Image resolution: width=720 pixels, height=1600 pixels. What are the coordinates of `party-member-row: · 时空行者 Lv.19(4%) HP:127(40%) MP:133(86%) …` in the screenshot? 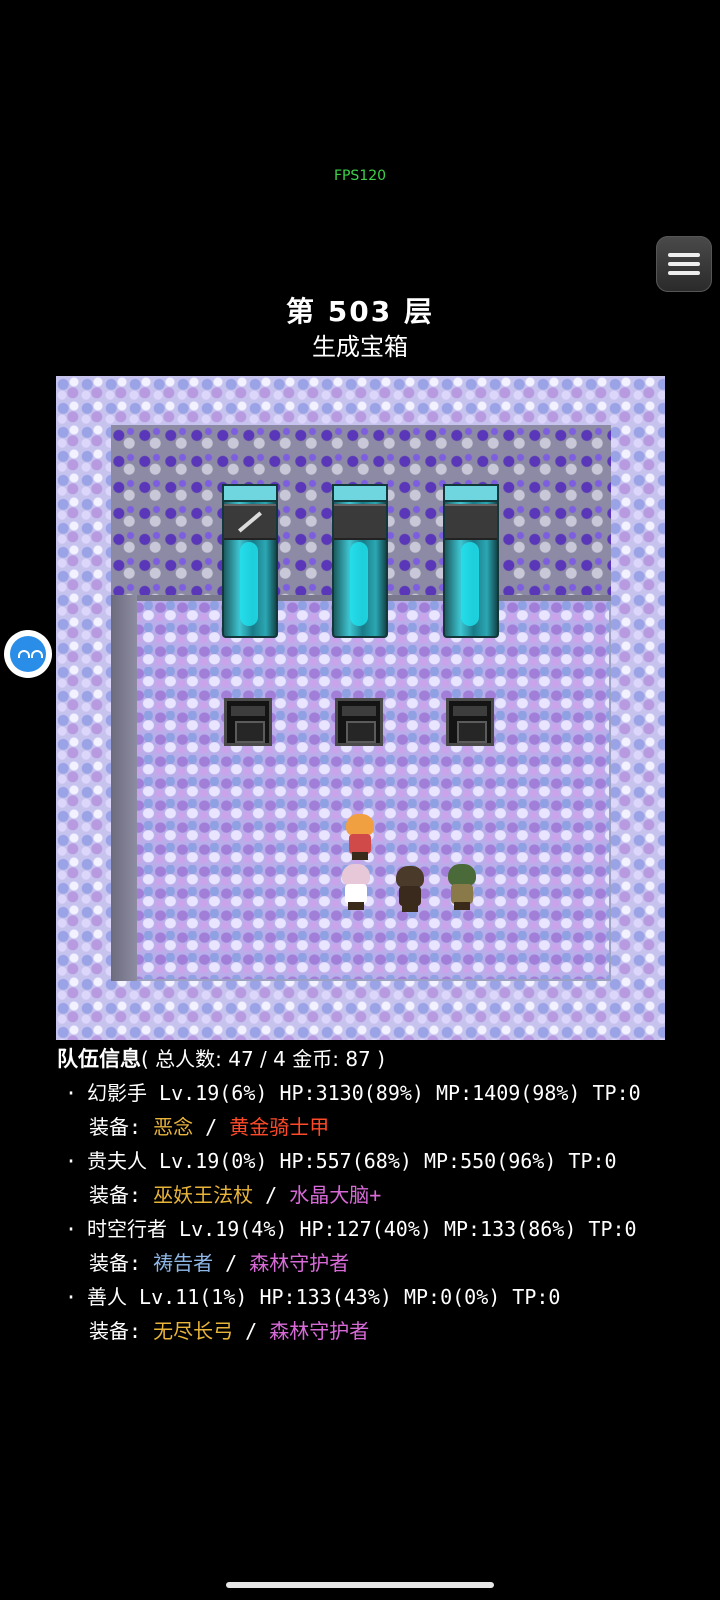 It's located at (382, 1229).